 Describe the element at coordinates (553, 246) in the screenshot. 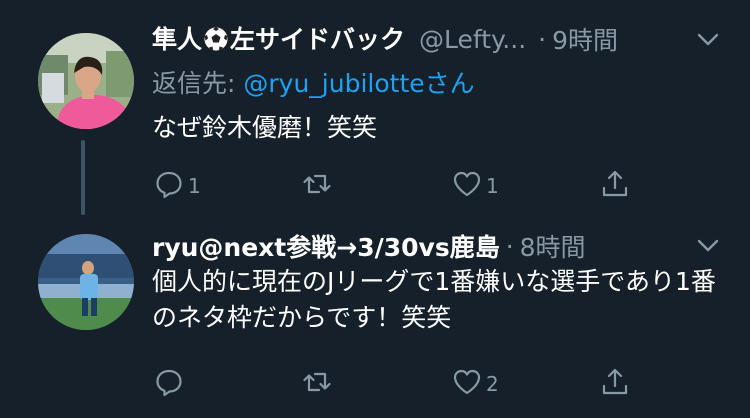

I see `timestamp: 8時間` at that location.